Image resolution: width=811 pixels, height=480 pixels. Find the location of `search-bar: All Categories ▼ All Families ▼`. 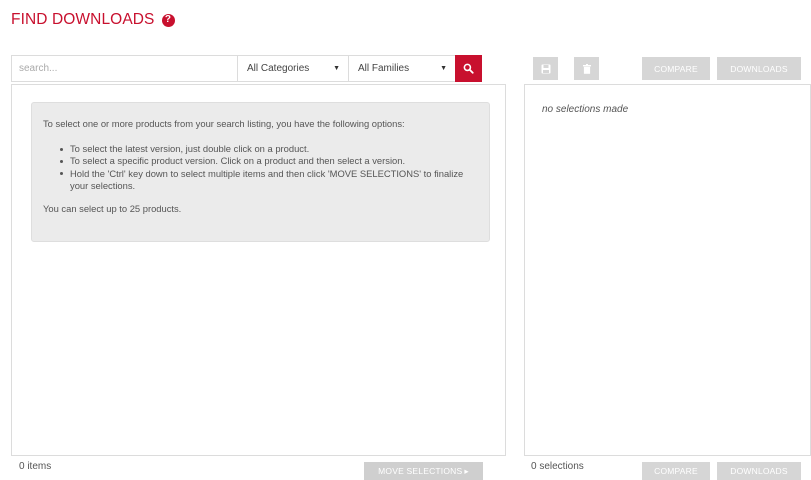

search-bar: All Categories ▼ All Families ▼ is located at coordinates (248, 68).